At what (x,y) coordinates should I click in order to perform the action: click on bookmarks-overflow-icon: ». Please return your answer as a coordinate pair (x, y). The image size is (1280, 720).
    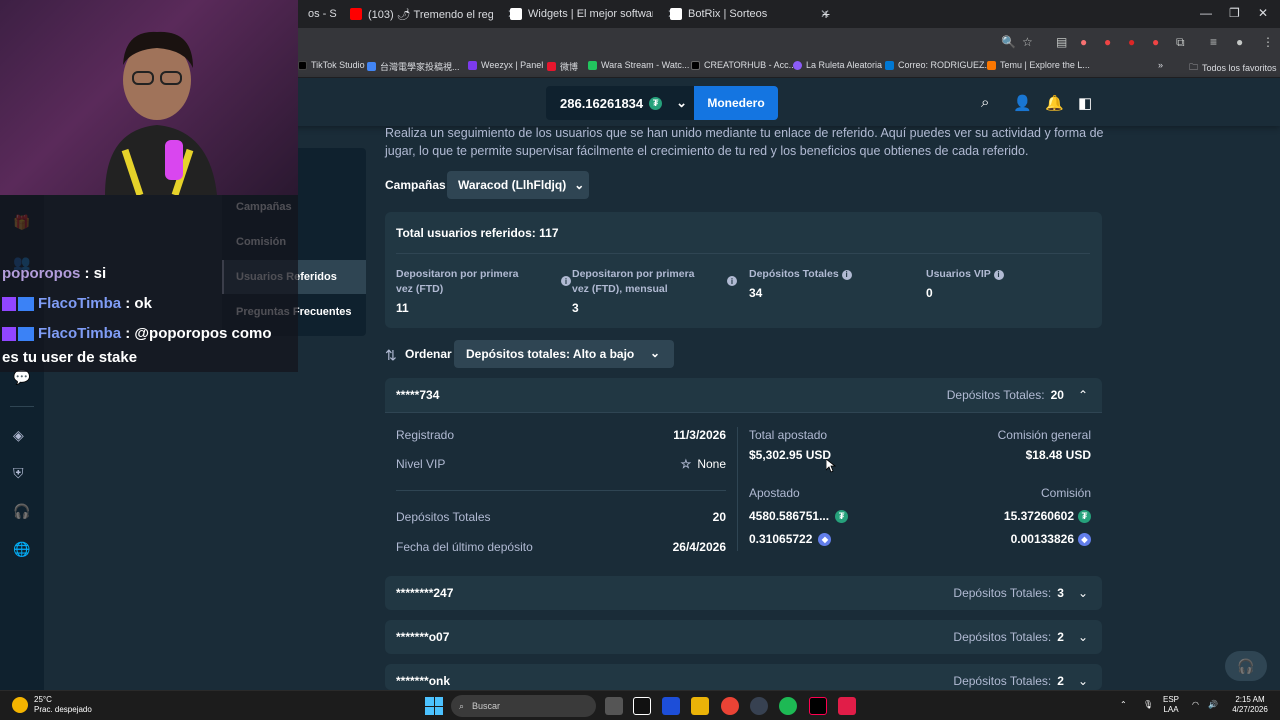
    Looking at the image, I should click on (1160, 65).